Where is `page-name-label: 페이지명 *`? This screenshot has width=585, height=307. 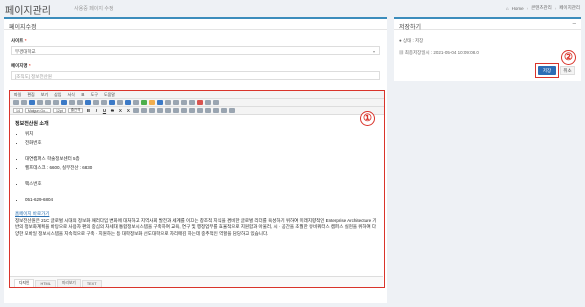 page-name-label: 페이지명 * is located at coordinates (21, 65).